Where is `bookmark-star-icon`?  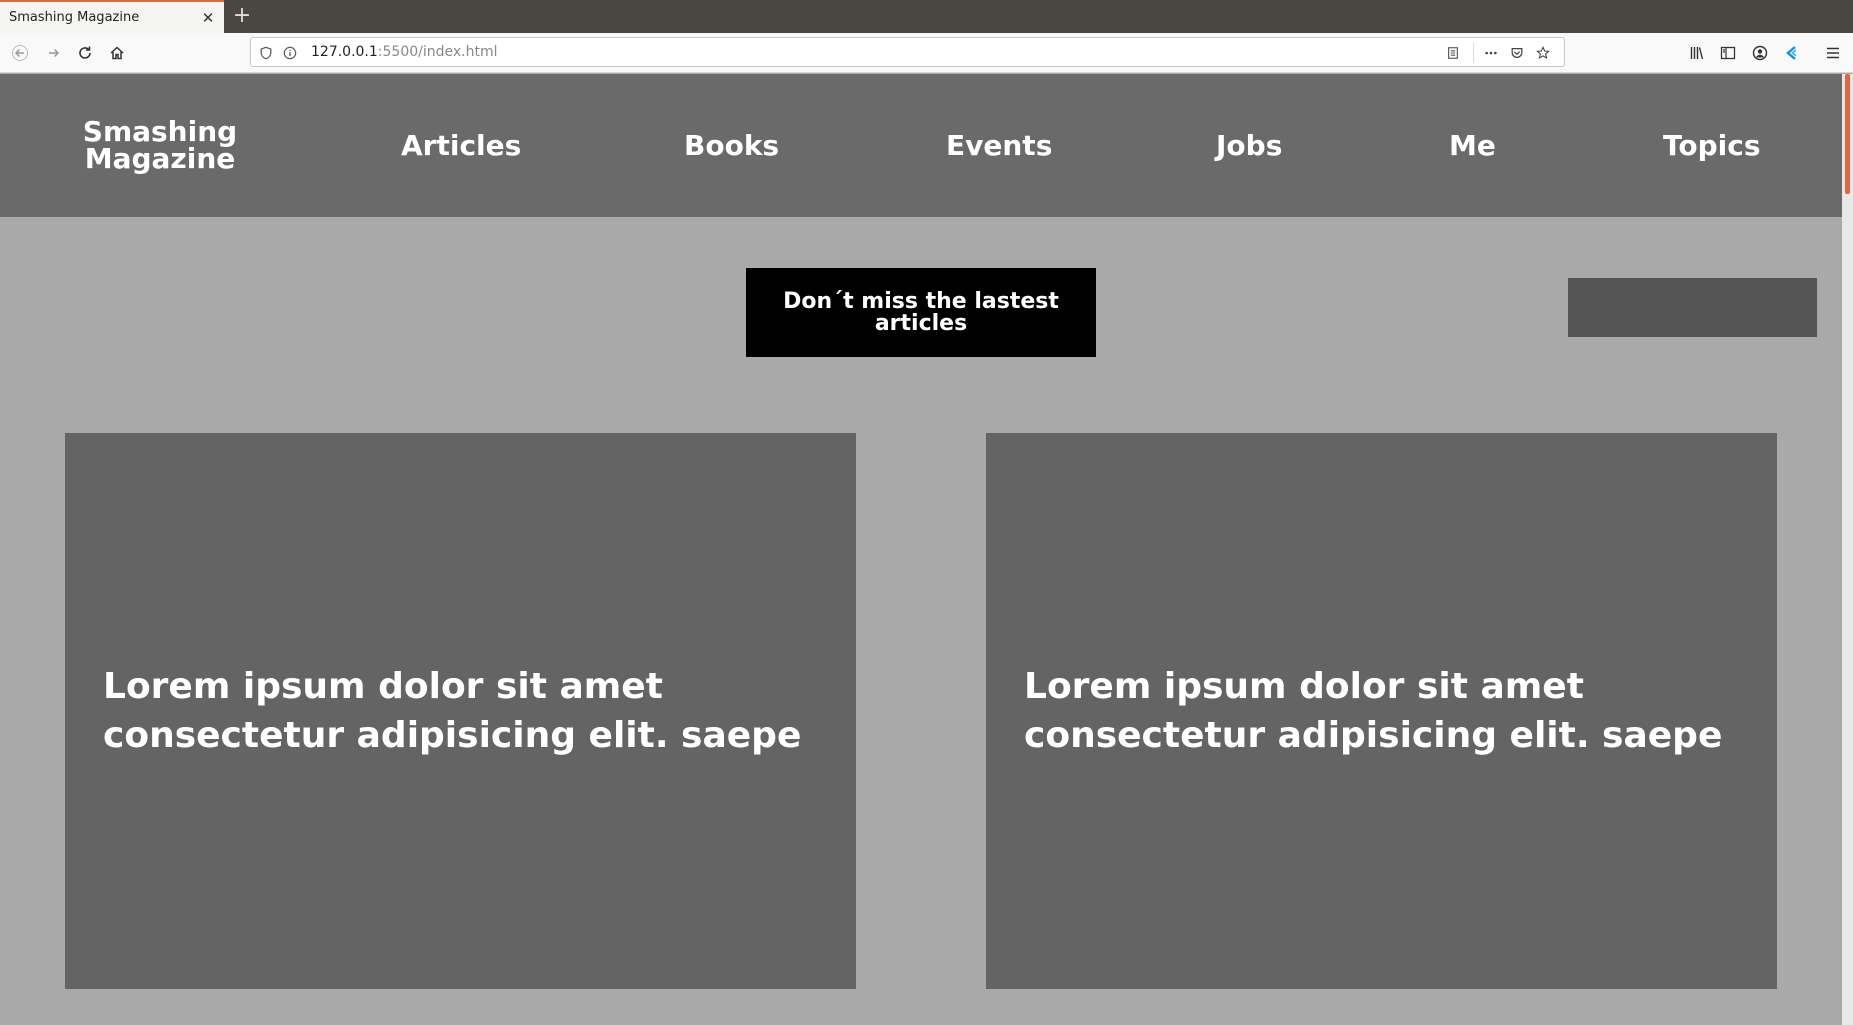
bookmark-star-icon is located at coordinates (1543, 53).